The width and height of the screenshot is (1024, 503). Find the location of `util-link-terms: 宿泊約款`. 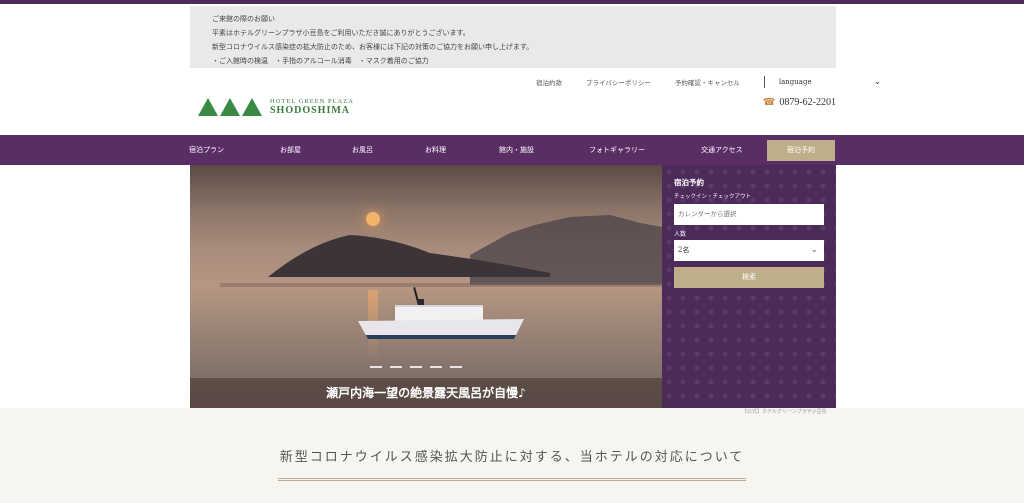

util-link-terms: 宿泊約款 is located at coordinates (549, 82).